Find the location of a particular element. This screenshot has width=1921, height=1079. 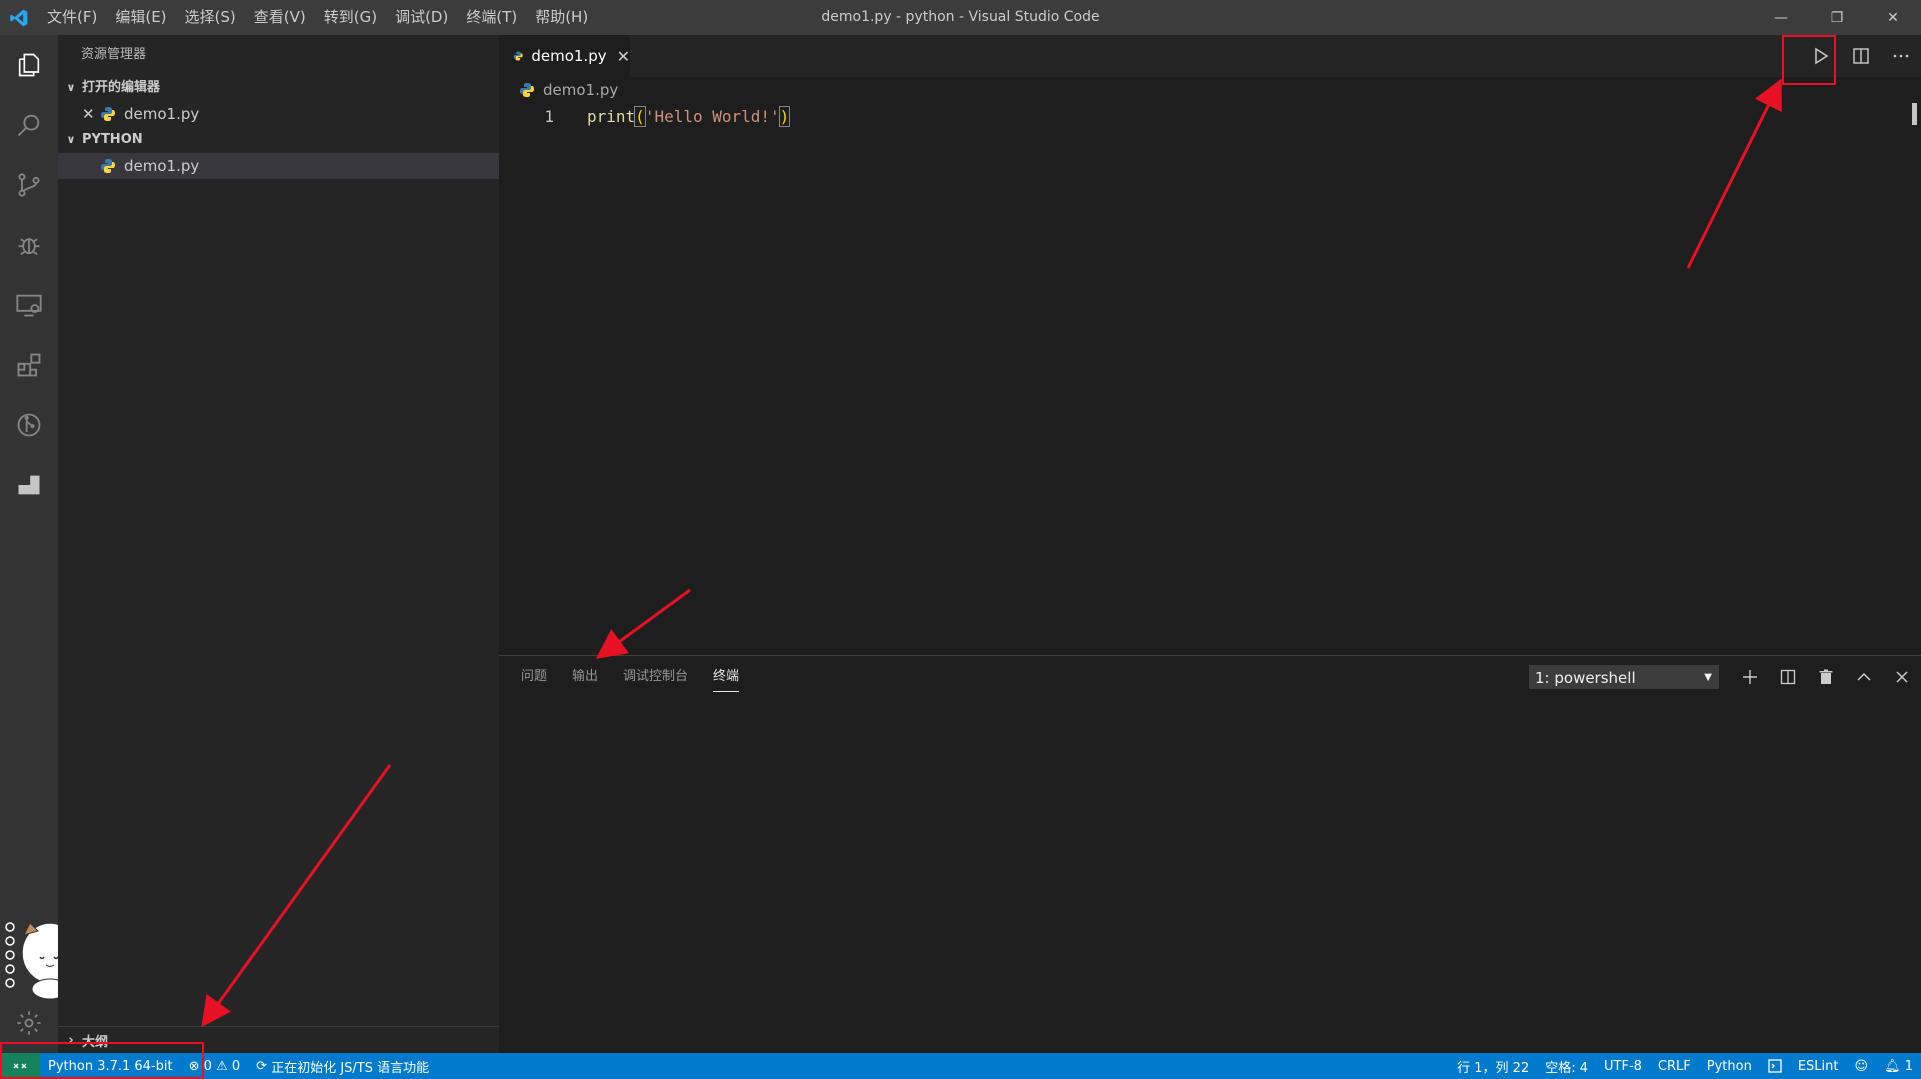

open-editors-section: ∨ 打开的编辑器 is located at coordinates (278, 88).